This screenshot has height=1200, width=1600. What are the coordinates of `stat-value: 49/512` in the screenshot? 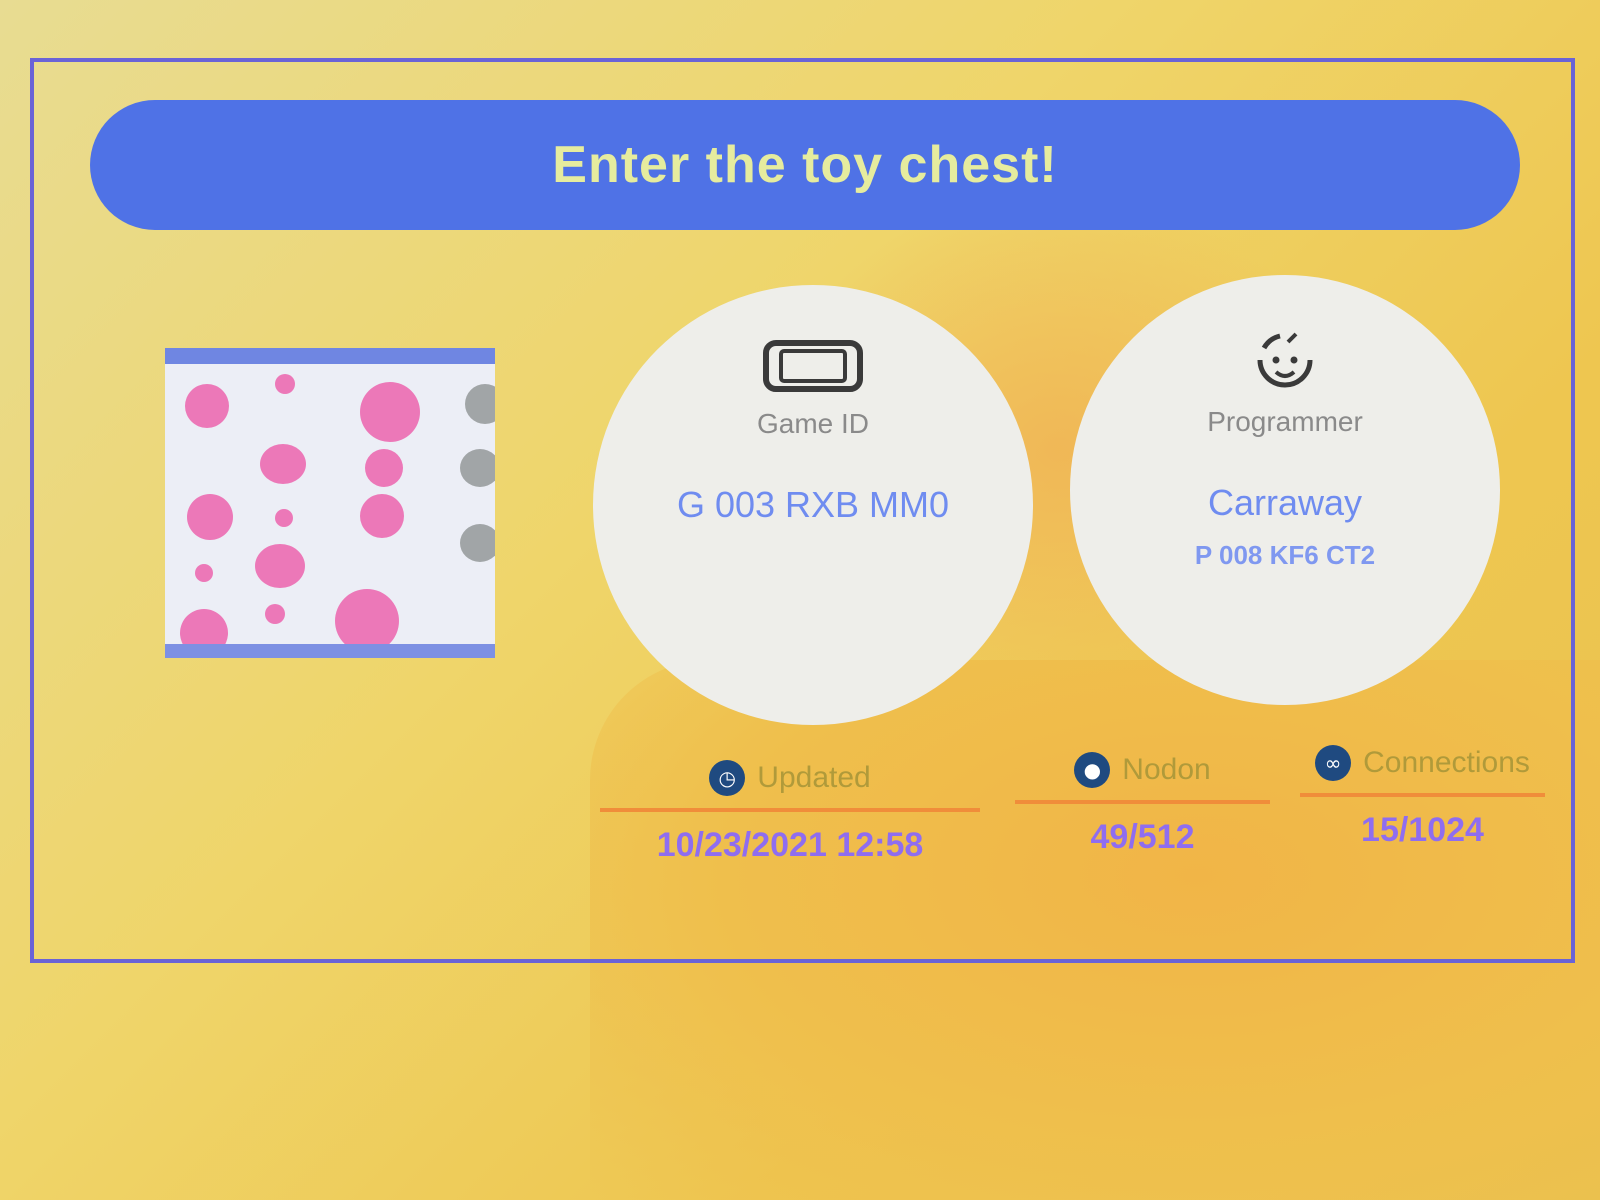 It's located at (1142, 837).